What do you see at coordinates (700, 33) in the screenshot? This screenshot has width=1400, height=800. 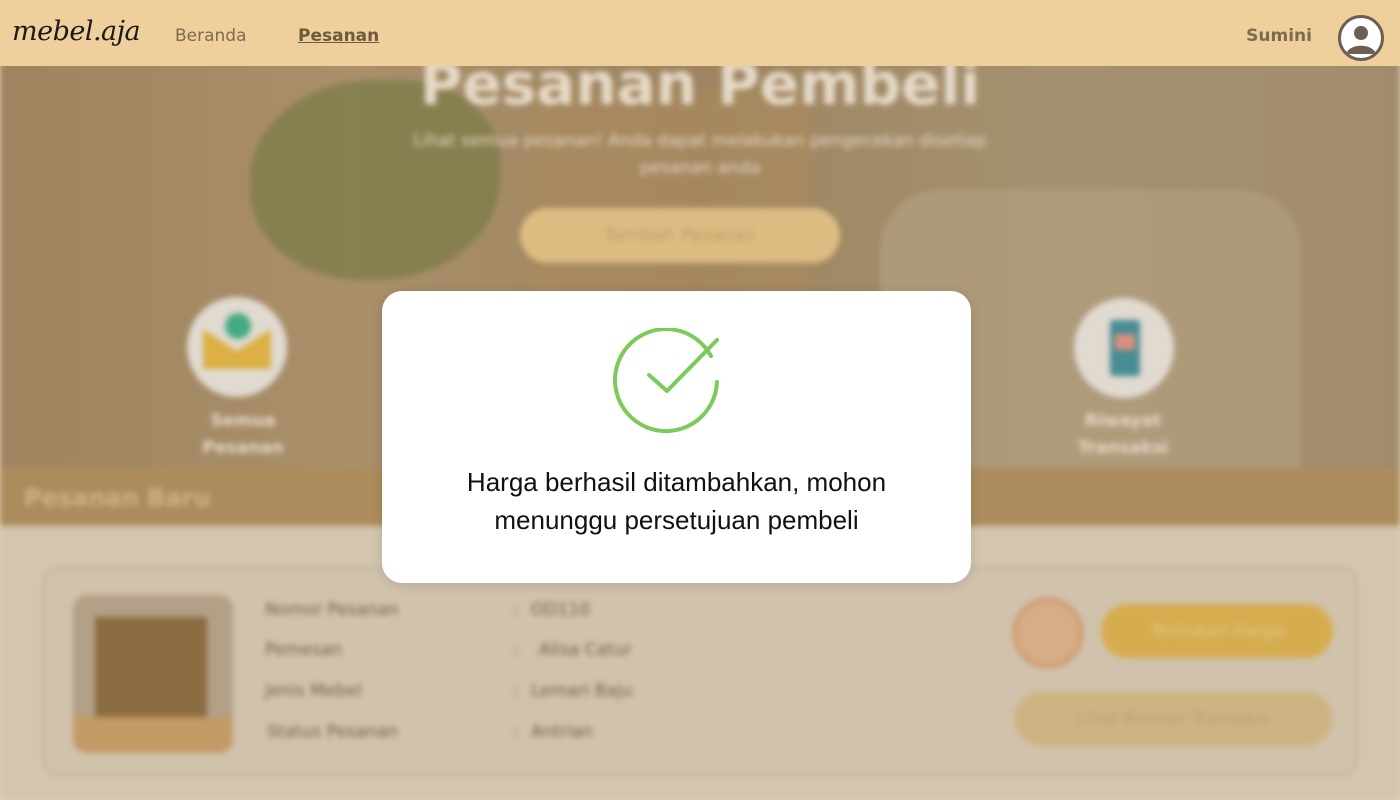 I see `top-navbar: mebel.aja Beranda Pesanan Sumini` at bounding box center [700, 33].